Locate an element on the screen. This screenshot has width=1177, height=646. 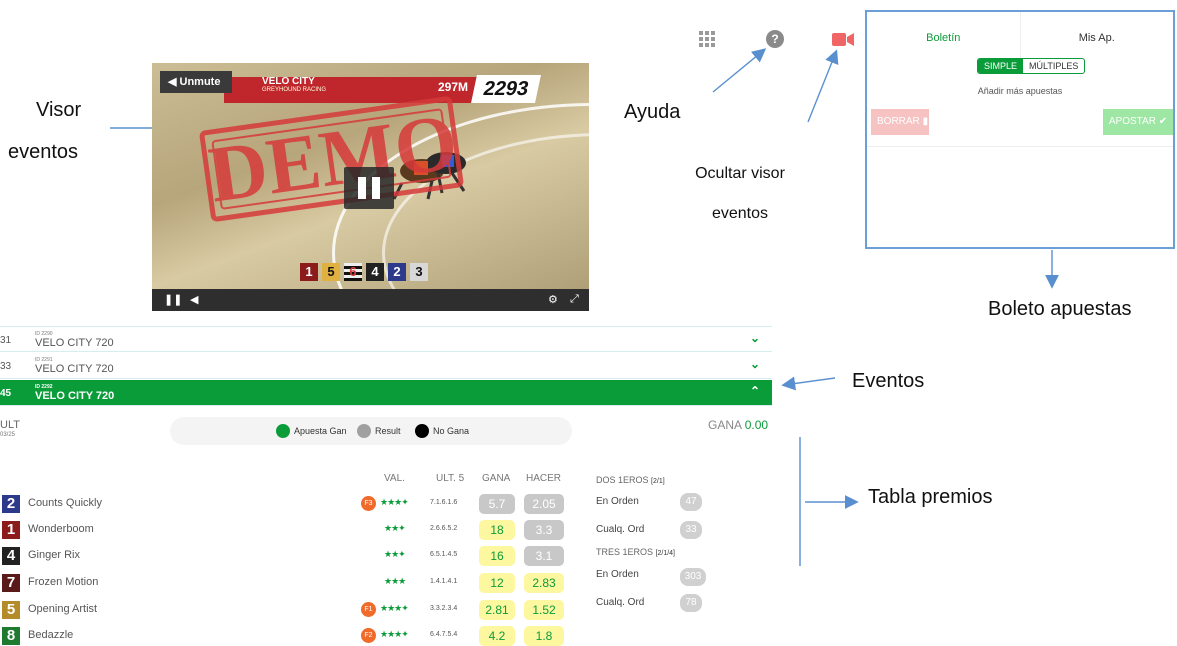
event-name: VELO CITY 720 is located at coordinates (74, 369).